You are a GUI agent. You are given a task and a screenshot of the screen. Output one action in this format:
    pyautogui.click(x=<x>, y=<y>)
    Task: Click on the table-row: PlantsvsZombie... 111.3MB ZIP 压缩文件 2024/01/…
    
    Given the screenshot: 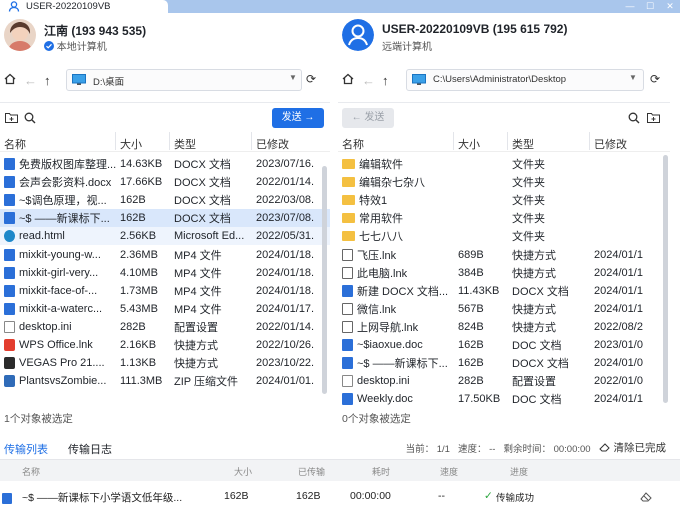 What is the action you would take?
    pyautogui.click(x=165, y=381)
    